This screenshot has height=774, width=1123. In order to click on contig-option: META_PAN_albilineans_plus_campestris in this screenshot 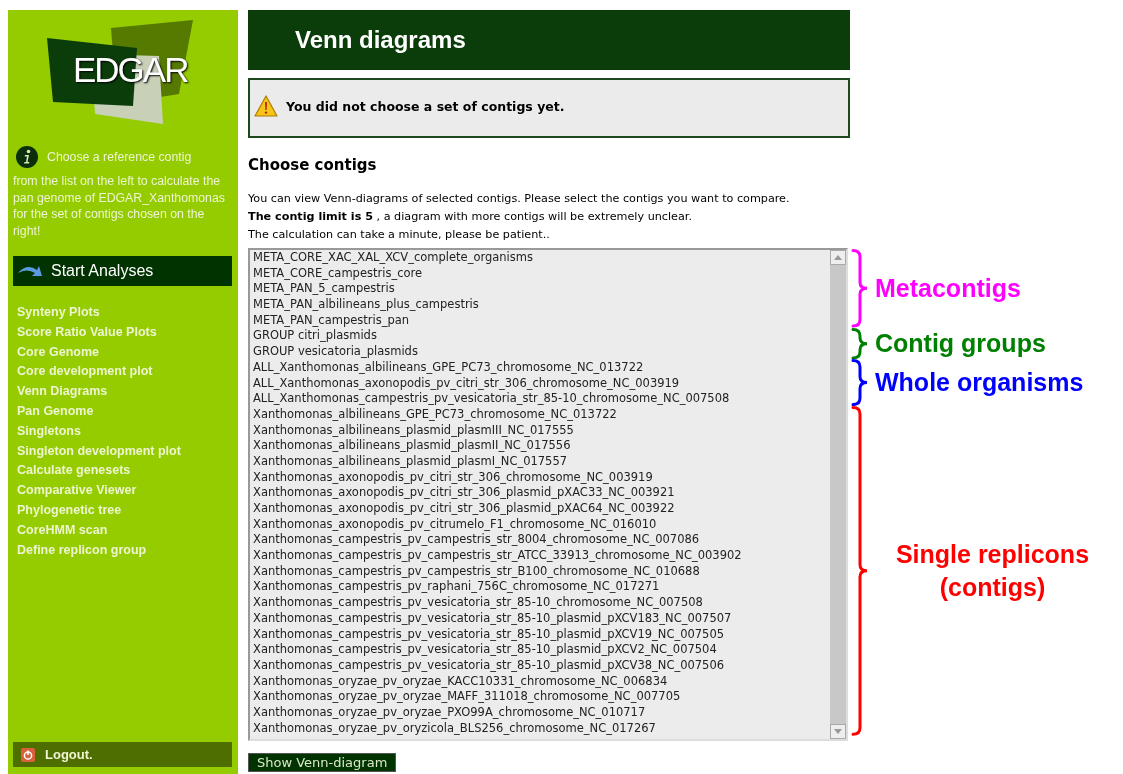, I will do `click(540, 305)`.